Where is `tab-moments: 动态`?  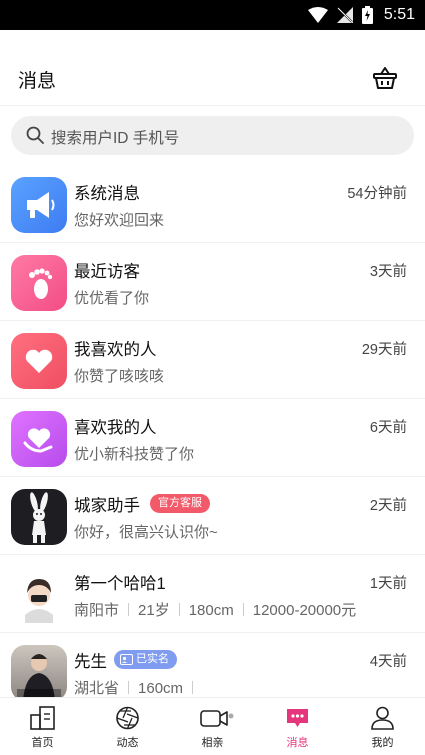
tab-moments: 动态 is located at coordinates (127, 726).